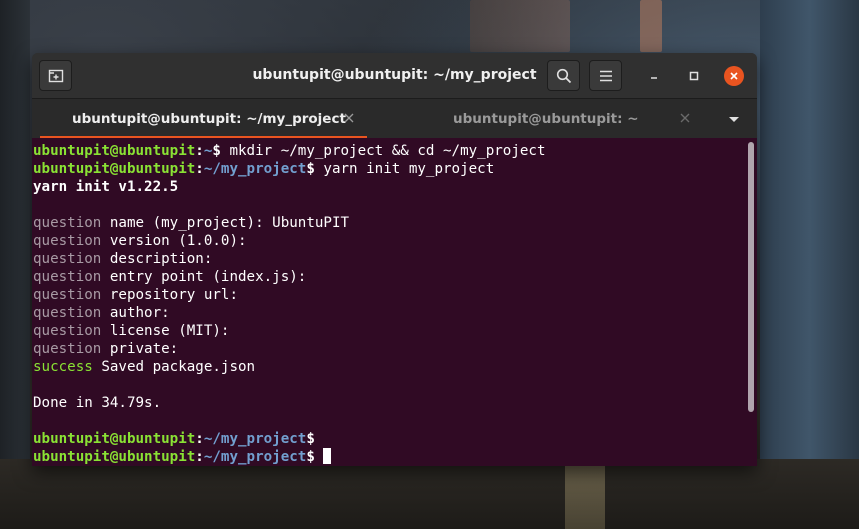 The width and height of the screenshot is (859, 529). Describe the element at coordinates (388, 403) in the screenshot. I see `terminal-line: Done in 34.79s.` at that location.